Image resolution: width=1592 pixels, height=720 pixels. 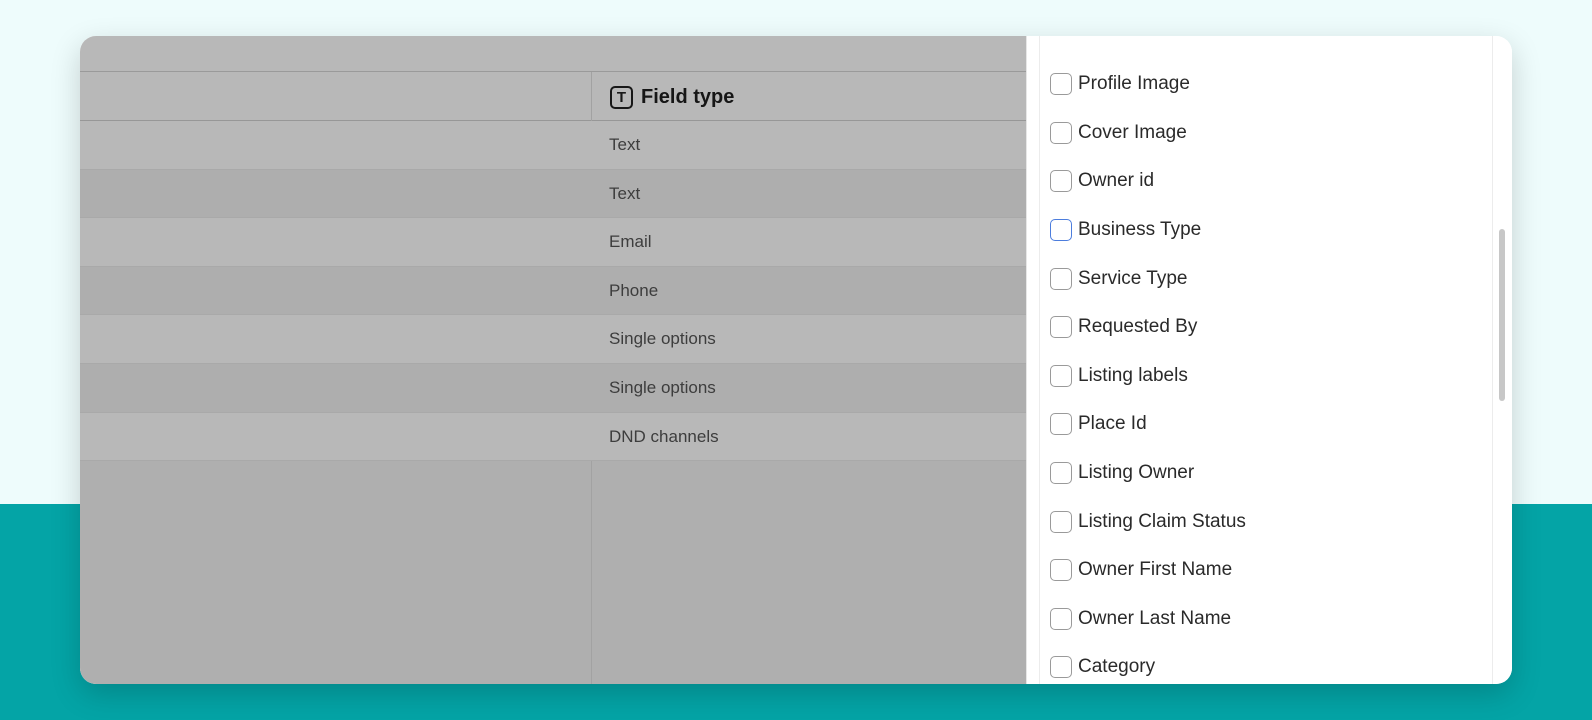 What do you see at coordinates (1116, 181) in the screenshot?
I see `checkbox-label: Owner id` at bounding box center [1116, 181].